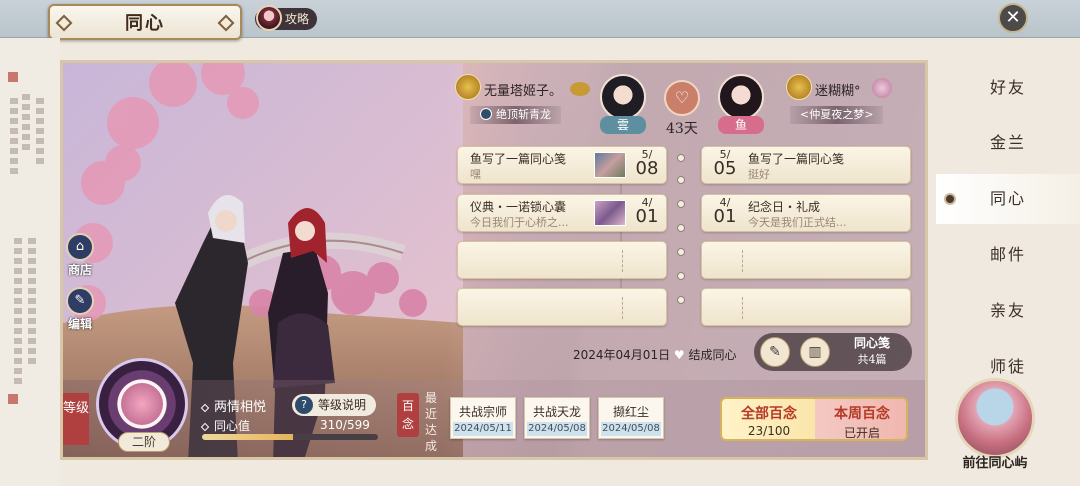  Describe the element at coordinates (80, 309) in the screenshot. I see `edit-button: ✎ 编辑` at that location.